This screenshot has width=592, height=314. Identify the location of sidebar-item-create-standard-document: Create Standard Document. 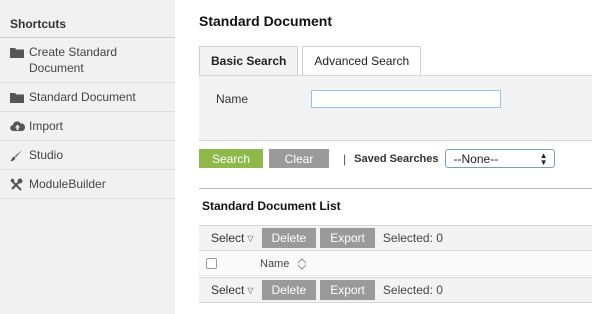
(87, 60).